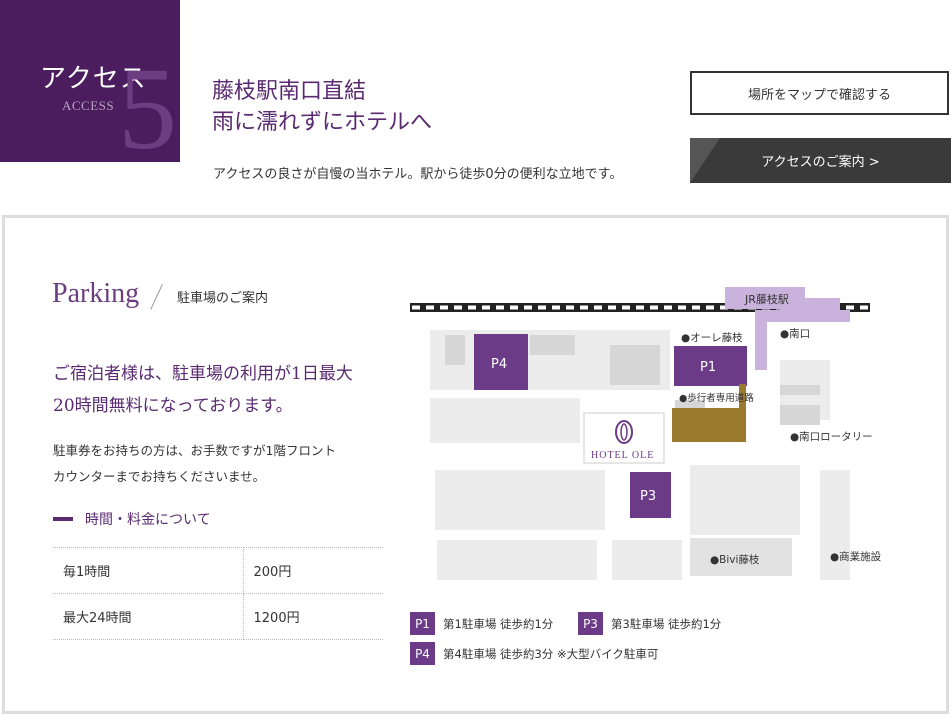 The height and width of the screenshot is (716, 951). I want to click on badge-number: 5, so click(147, 103).